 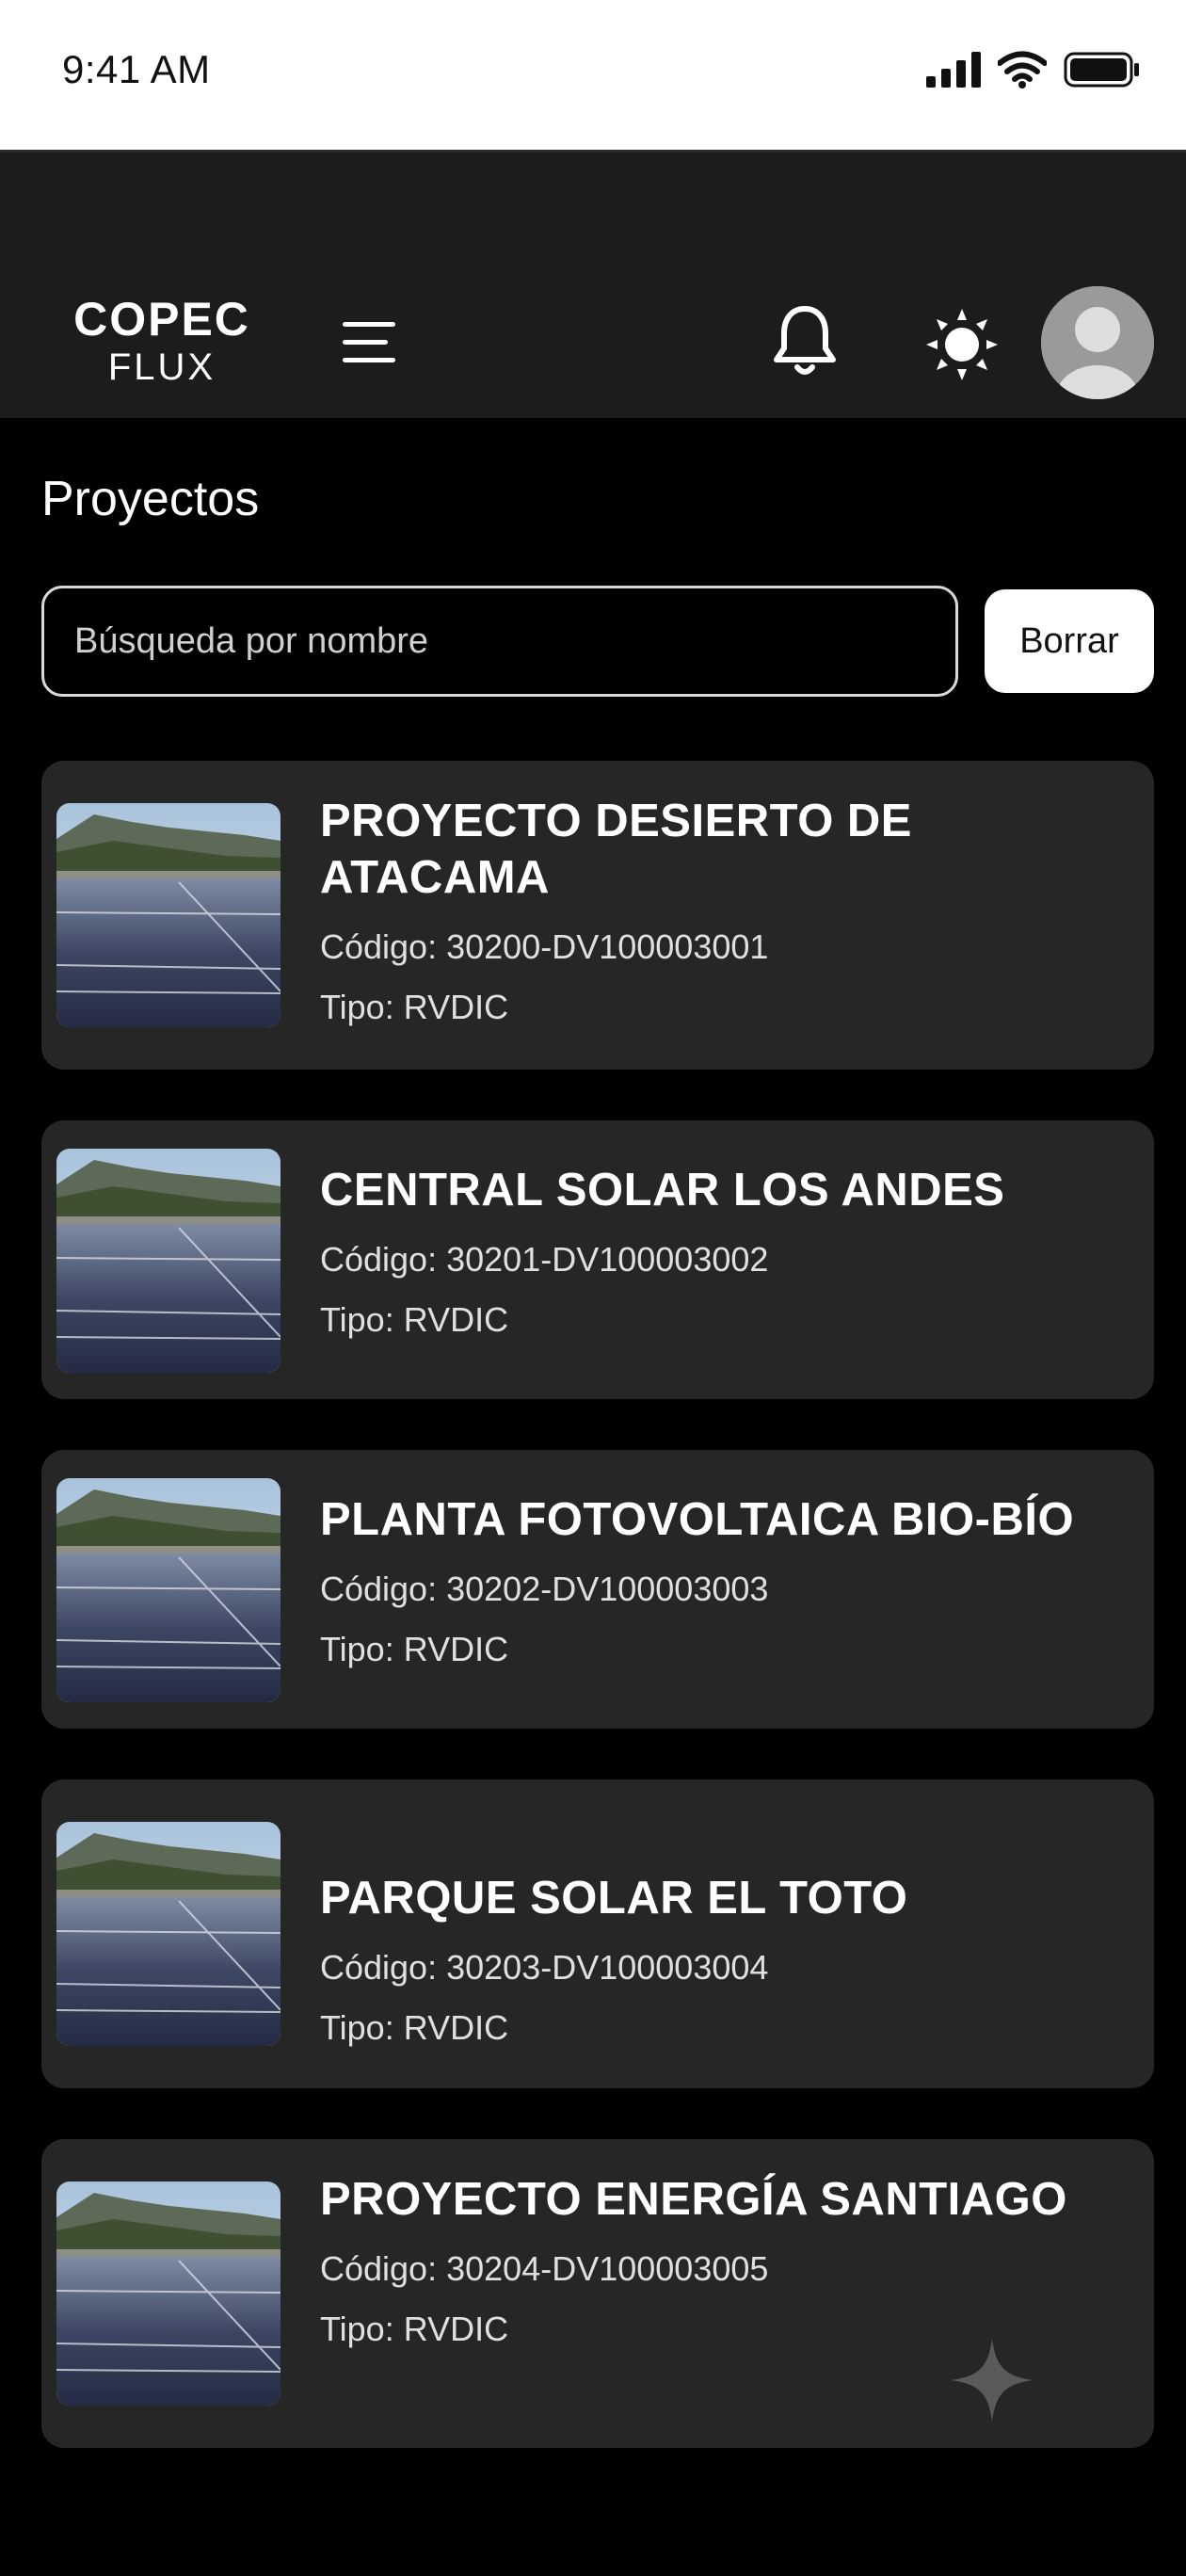 I want to click on code-value: 30202-DV100003003, so click(x=607, y=1589).